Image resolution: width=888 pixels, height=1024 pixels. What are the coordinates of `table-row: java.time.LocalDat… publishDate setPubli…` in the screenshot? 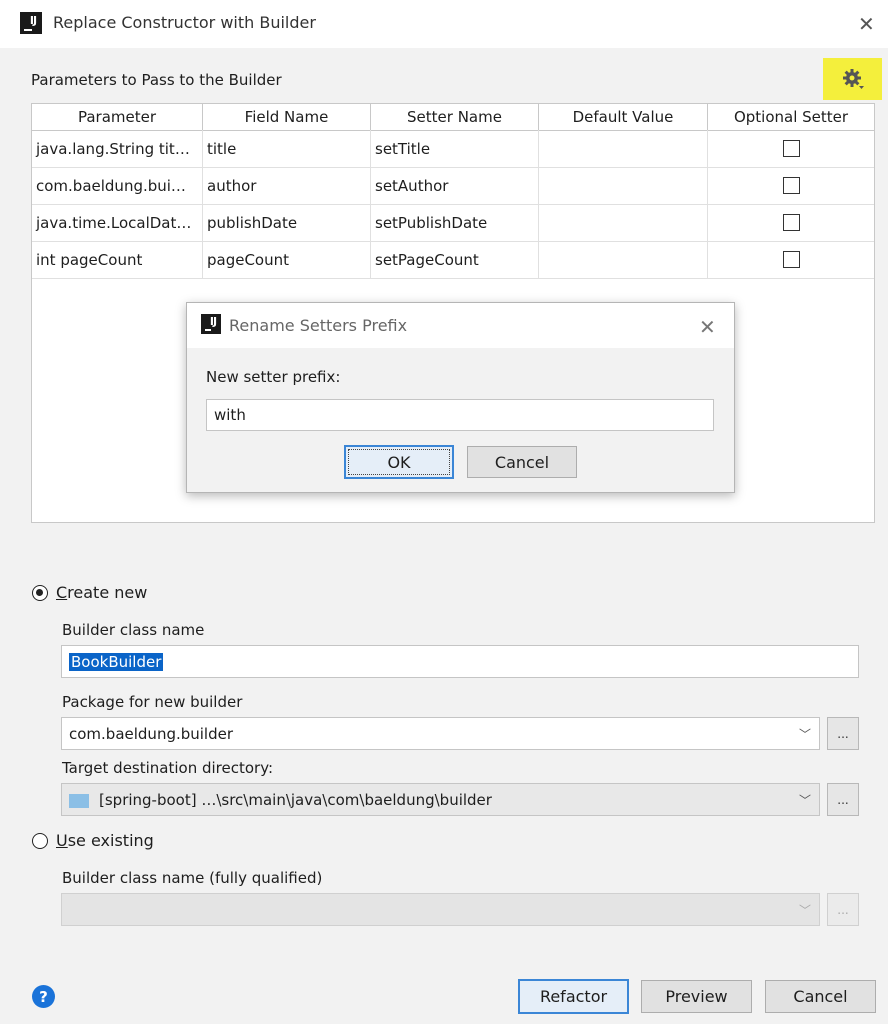 It's located at (453, 223).